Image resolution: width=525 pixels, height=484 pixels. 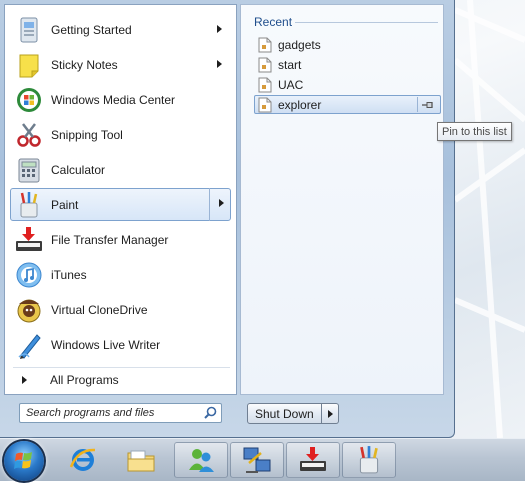 I want to click on program-windows-media-center: Windows Media Center, so click(x=120, y=99).